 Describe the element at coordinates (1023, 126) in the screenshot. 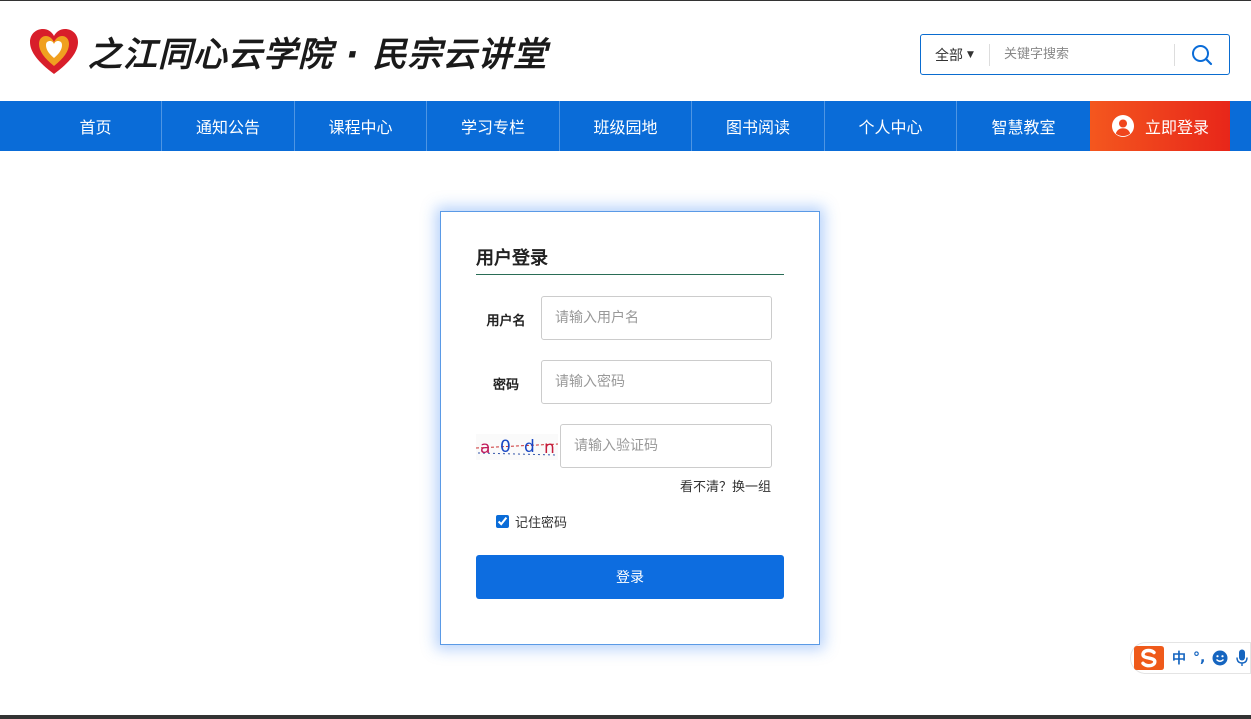

I see `nav-item-smart-classroom: 智慧教室` at that location.